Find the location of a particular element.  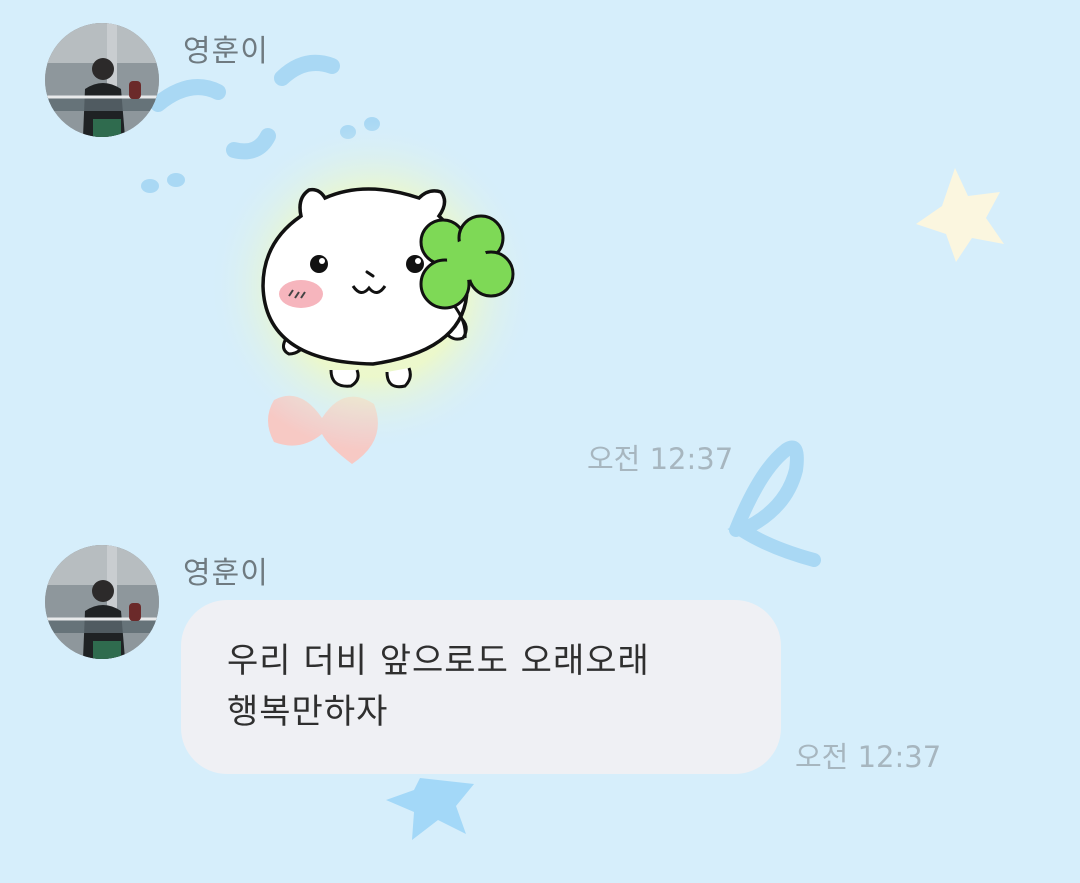

message-bubble: 우리 더비 앞으로도 오래오래 행복만하자 is located at coordinates (481, 687).